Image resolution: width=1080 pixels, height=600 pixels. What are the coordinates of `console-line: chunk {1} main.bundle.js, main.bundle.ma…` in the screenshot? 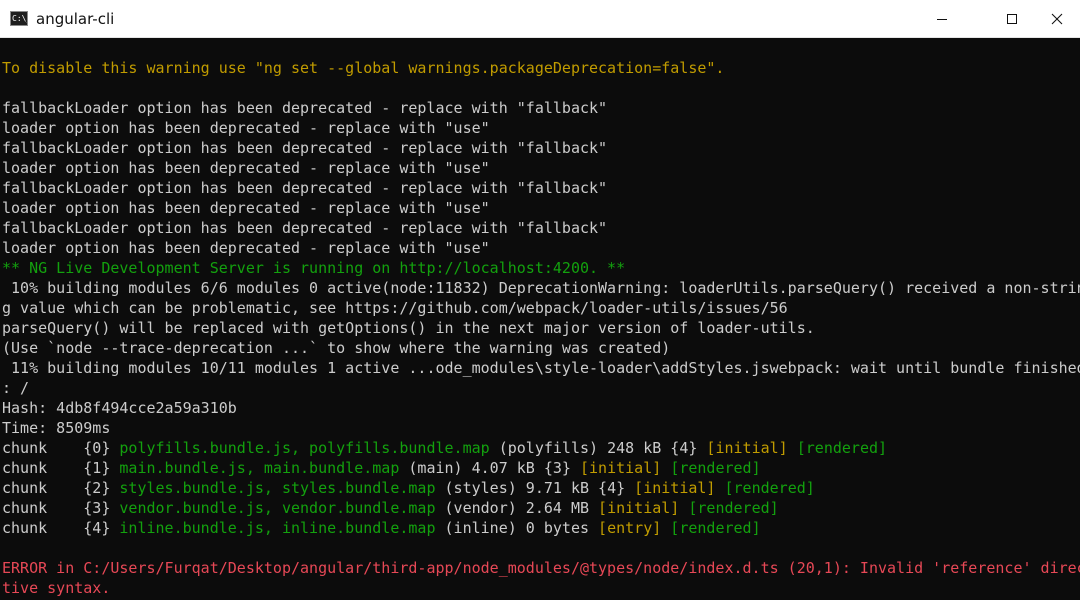 It's located at (541, 468).